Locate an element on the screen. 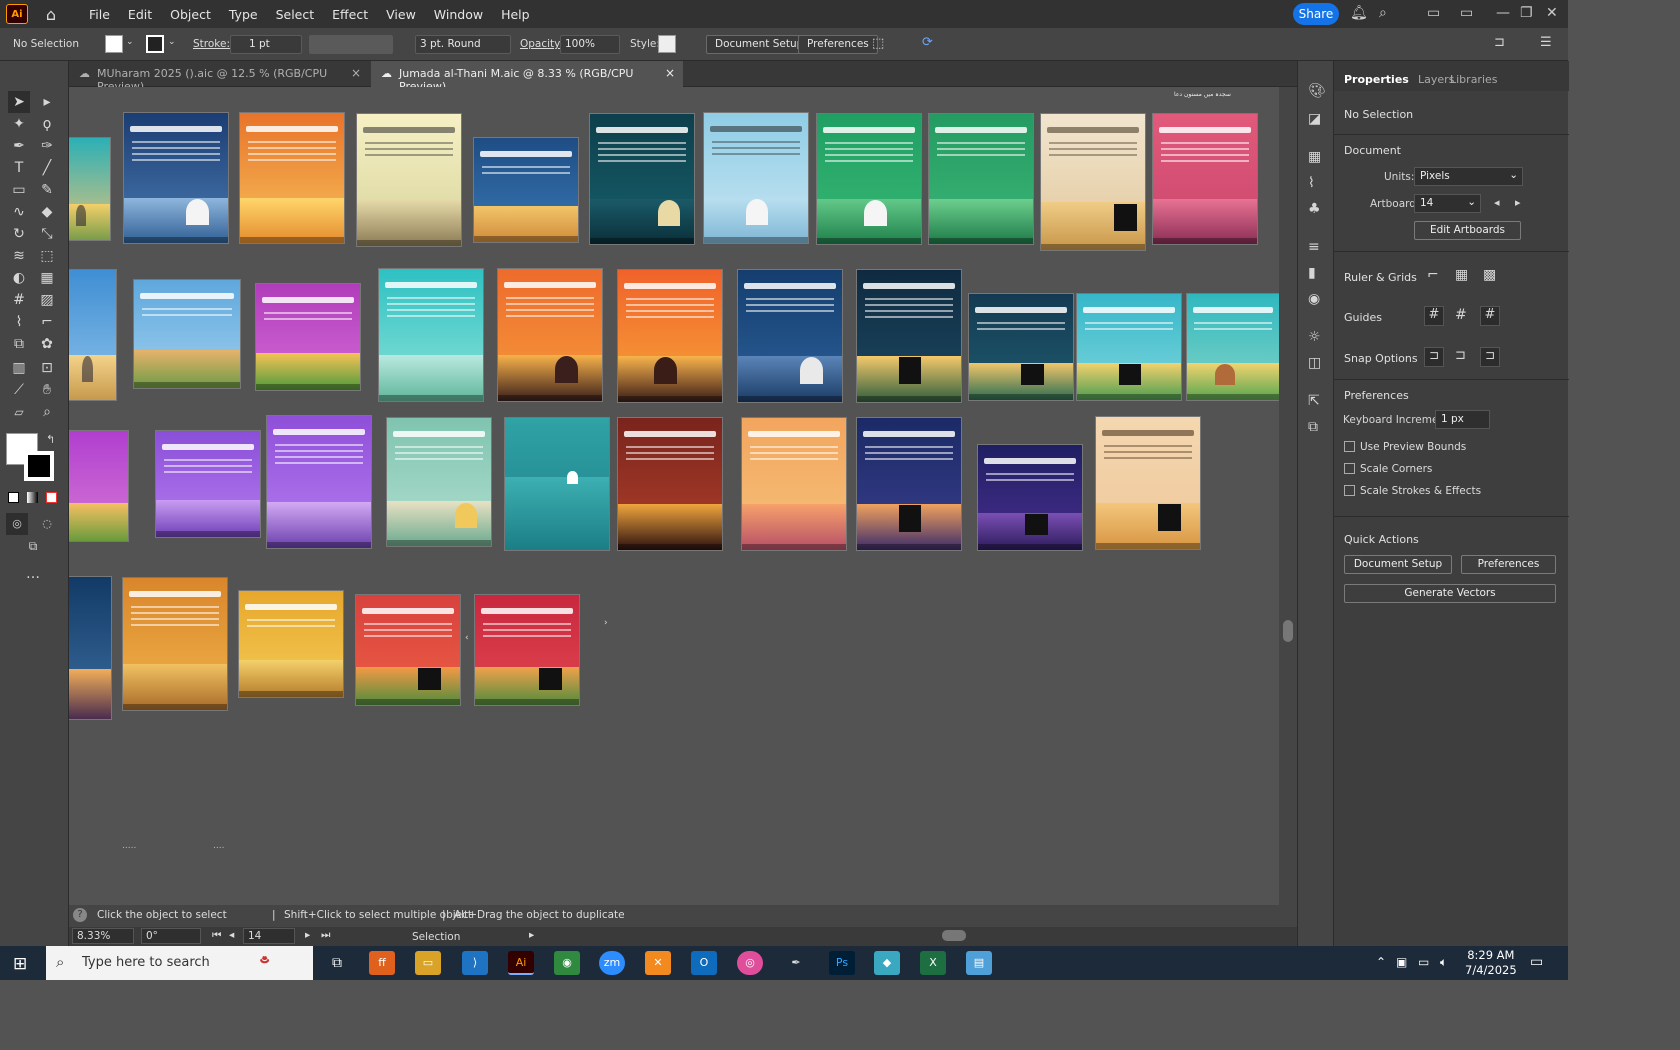 This screenshot has width=1680, height=1050. photoshop-icon: Ps is located at coordinates (842, 963).